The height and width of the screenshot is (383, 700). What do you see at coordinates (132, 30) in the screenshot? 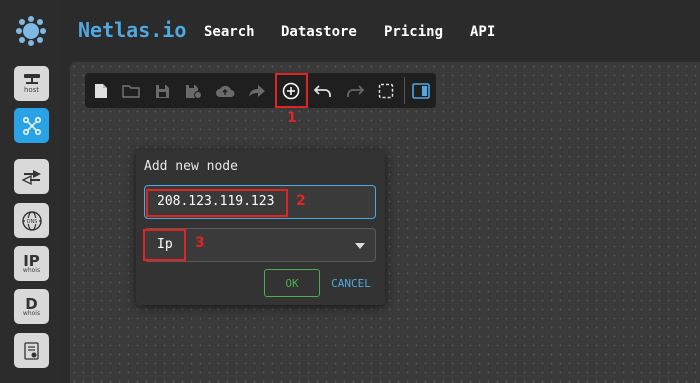
I see `brand-title: Netlas.io` at bounding box center [132, 30].